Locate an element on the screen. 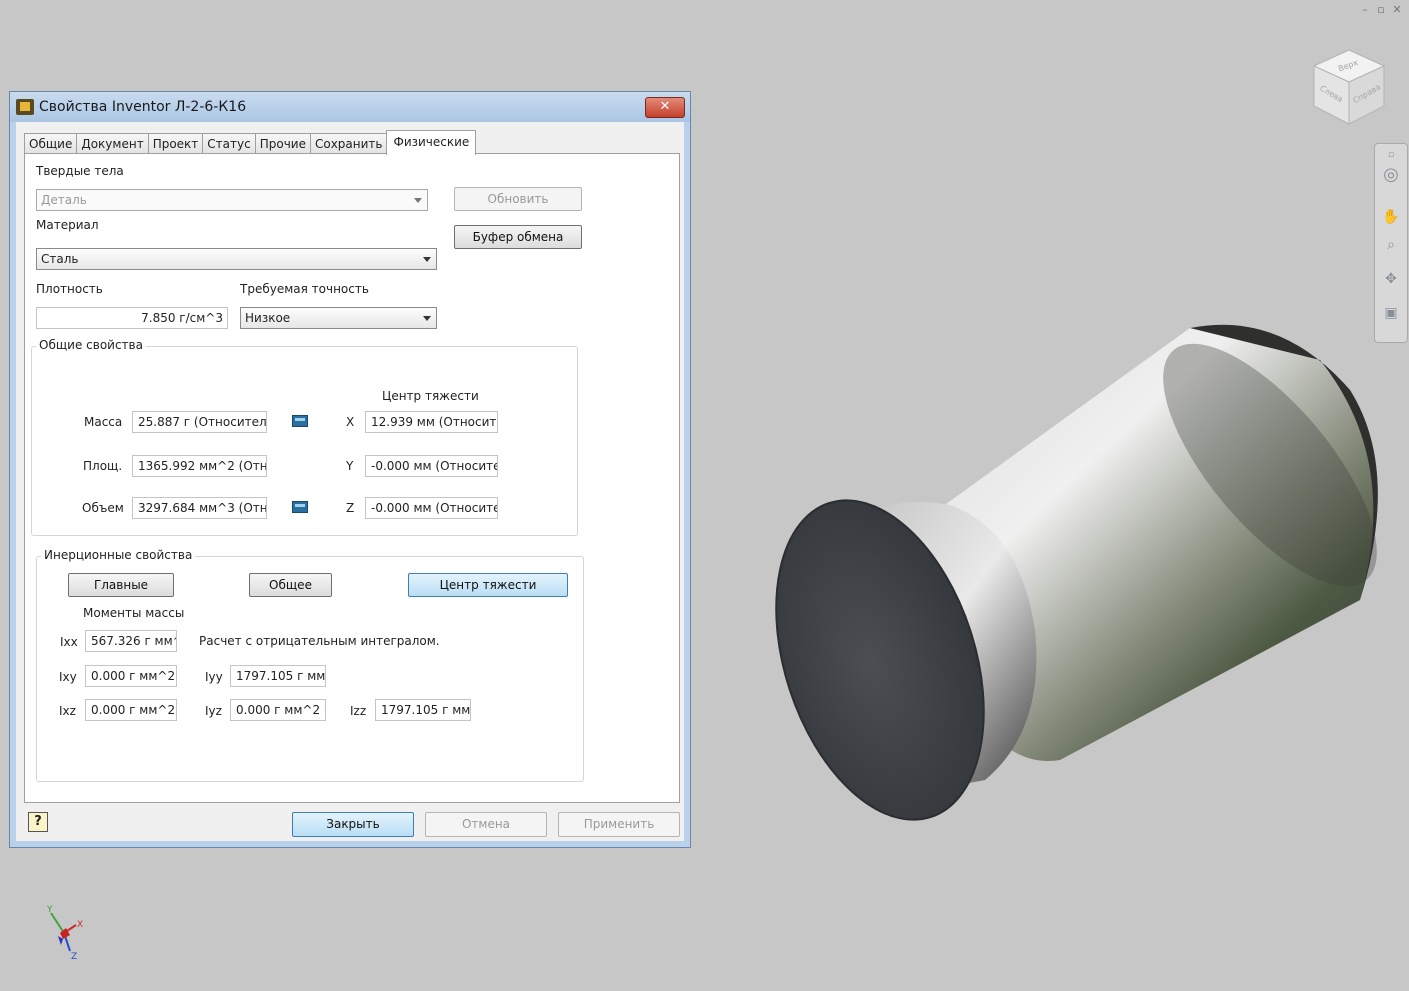 The width and height of the screenshot is (1409, 991). look-at-icon: ▣ is located at coordinates (1391, 313).